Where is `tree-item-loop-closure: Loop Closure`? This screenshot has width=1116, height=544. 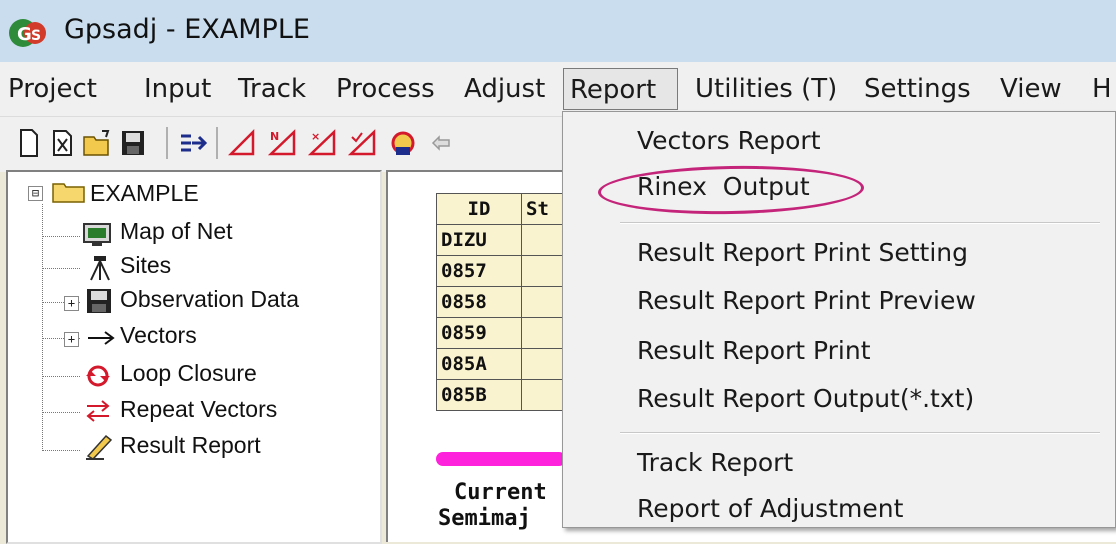
tree-item-loop-closure: Loop Closure is located at coordinates (188, 373).